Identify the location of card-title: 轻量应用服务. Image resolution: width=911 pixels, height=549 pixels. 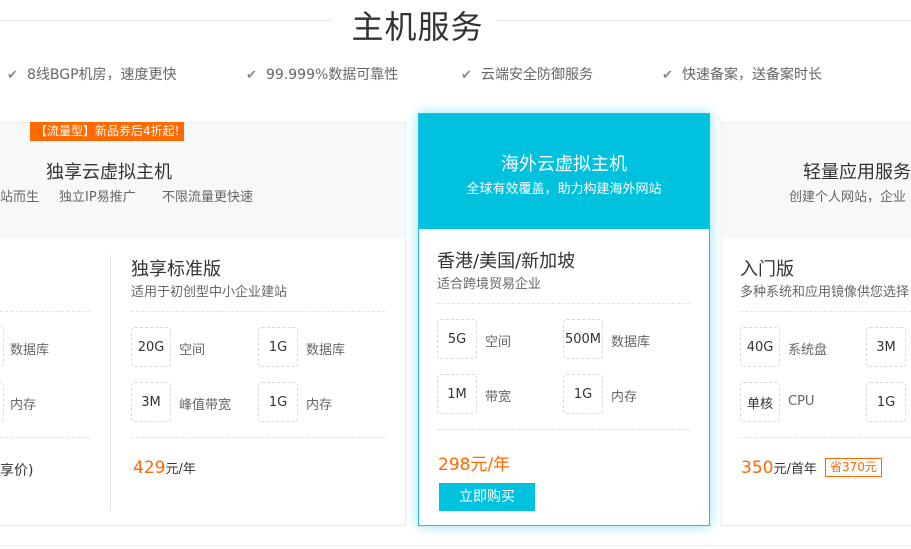
(857, 172).